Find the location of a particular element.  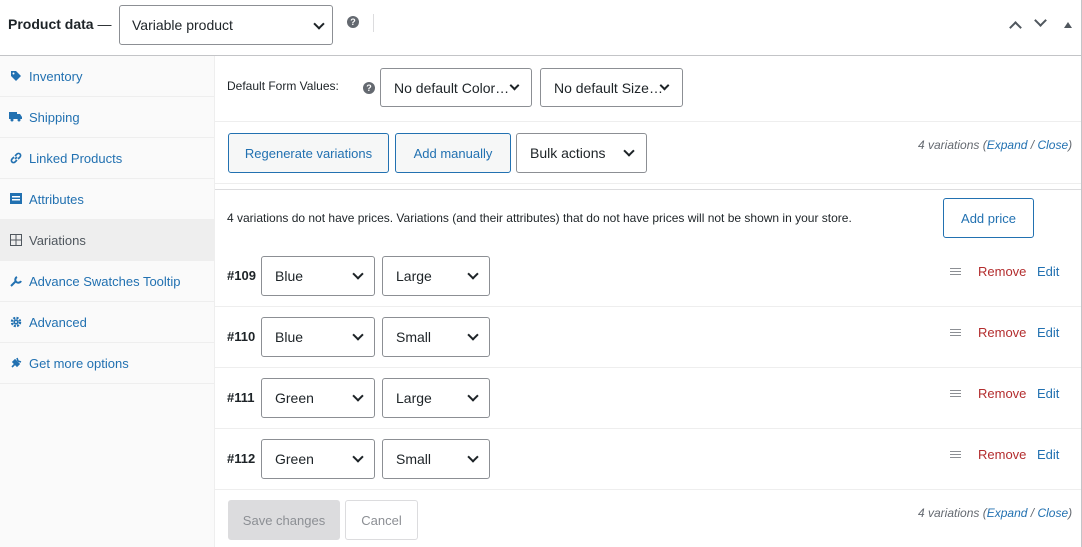

sidebar-item-variations: Variations is located at coordinates (107, 240).